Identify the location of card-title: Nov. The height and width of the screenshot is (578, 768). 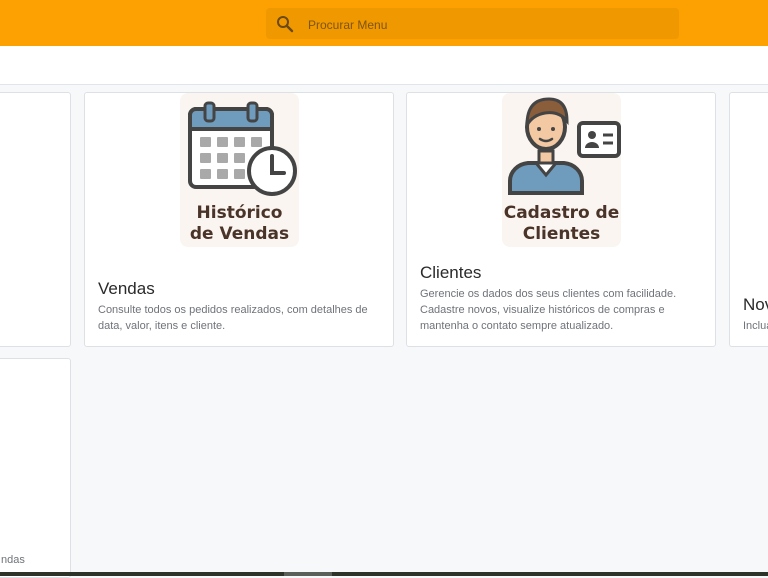
(755, 304).